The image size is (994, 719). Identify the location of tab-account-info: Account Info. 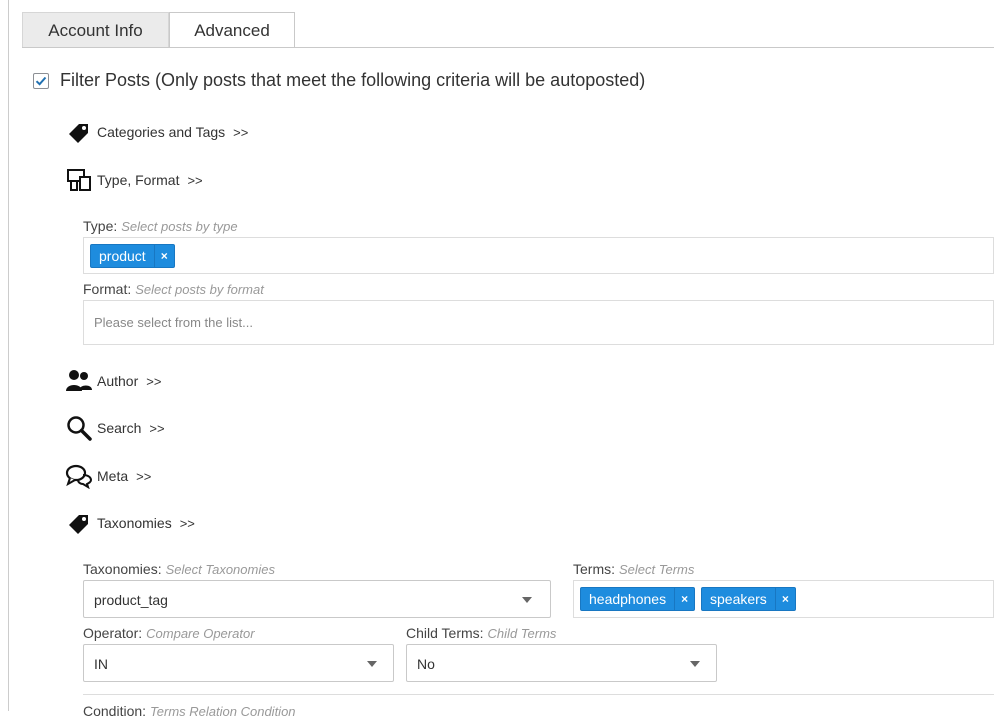
(95, 29).